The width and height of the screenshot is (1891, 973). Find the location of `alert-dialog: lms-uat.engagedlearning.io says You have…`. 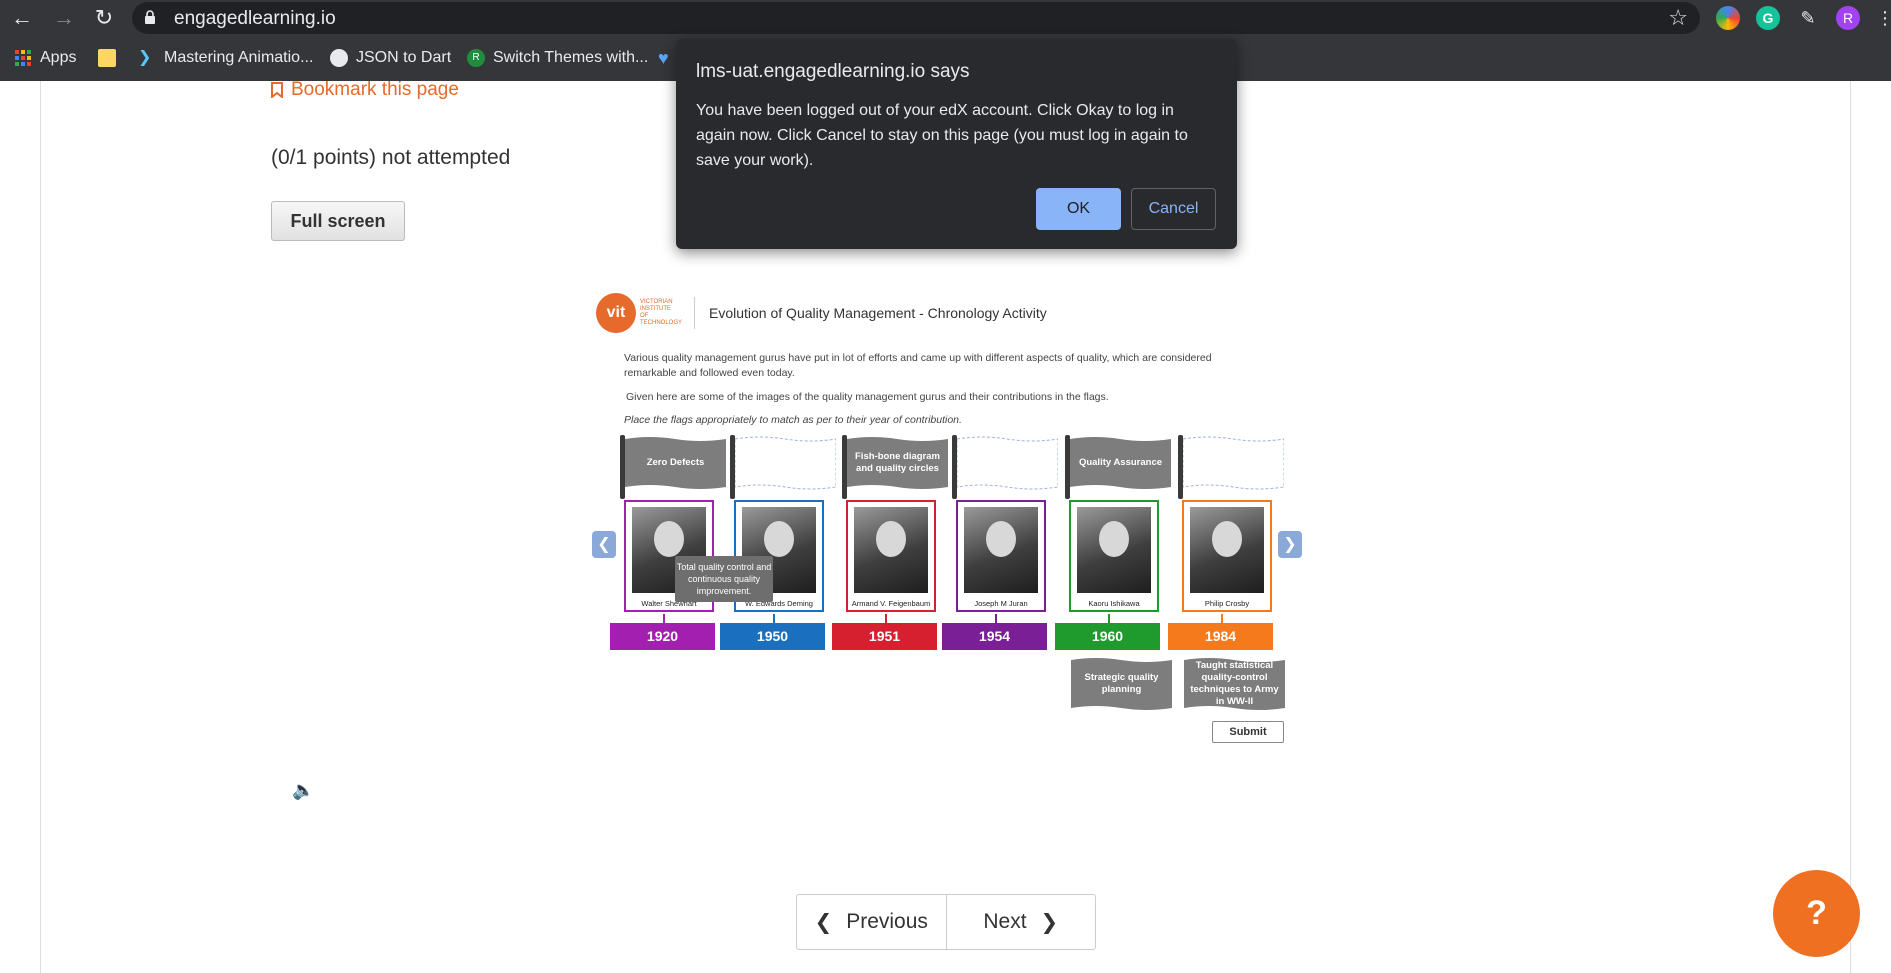

alert-dialog: lms-uat.engagedlearning.io says You have… is located at coordinates (956, 144).